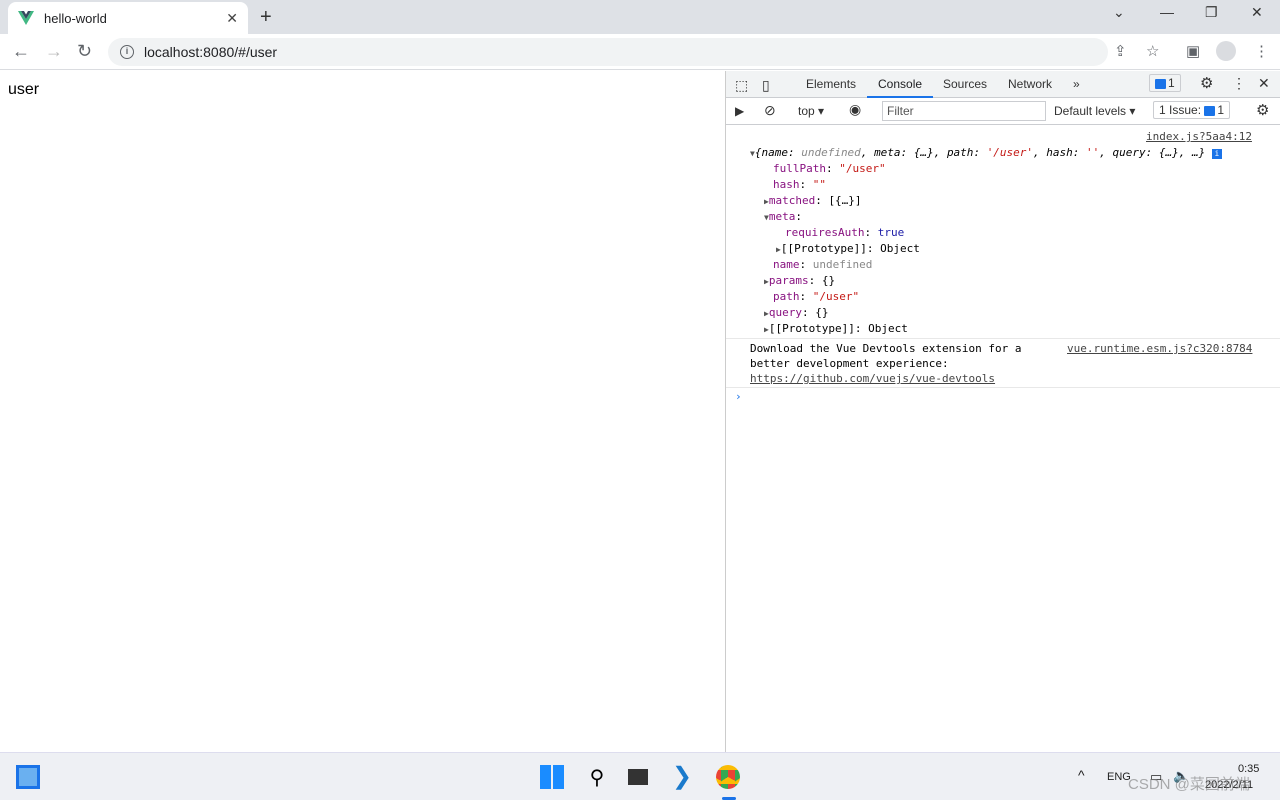 The height and width of the screenshot is (800, 1280). I want to click on log-levels-dropdown: Default levels ▾, so click(1094, 111).